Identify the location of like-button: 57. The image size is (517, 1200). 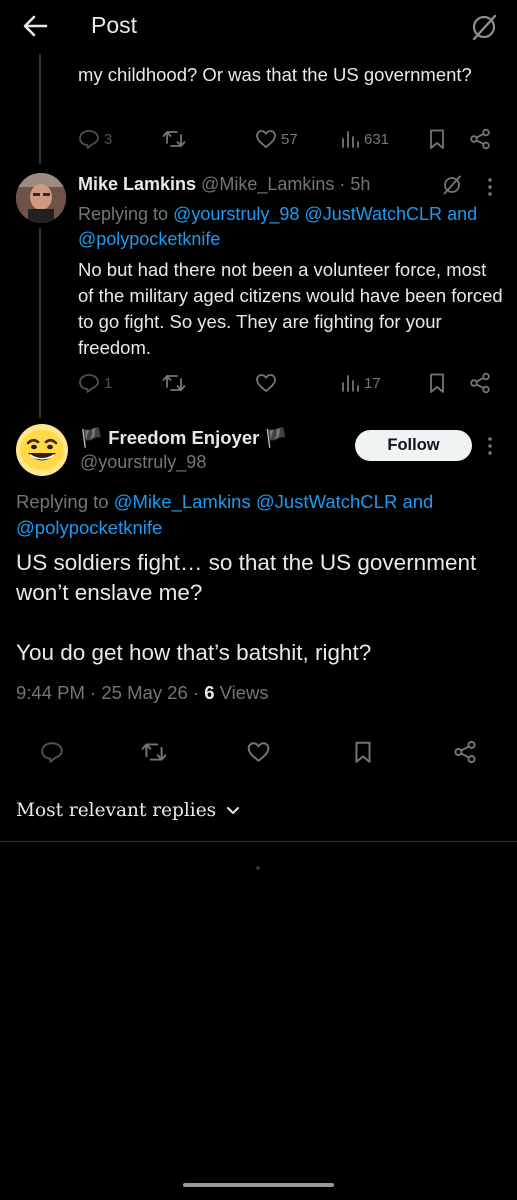
(276, 139).